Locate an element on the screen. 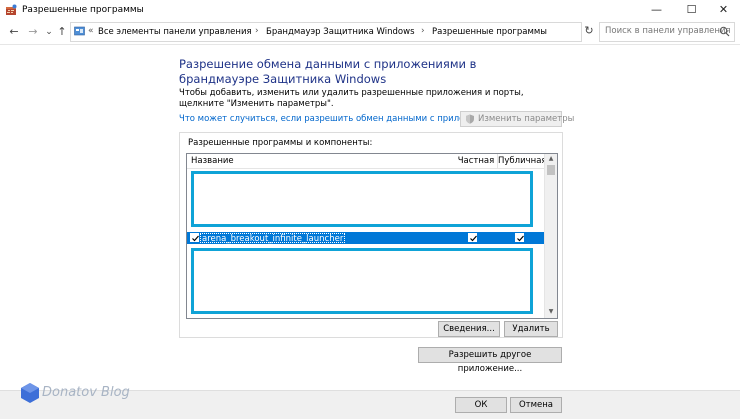 Image resolution: width=740 pixels, height=419 pixels. scroll-thumb is located at coordinates (551, 170).